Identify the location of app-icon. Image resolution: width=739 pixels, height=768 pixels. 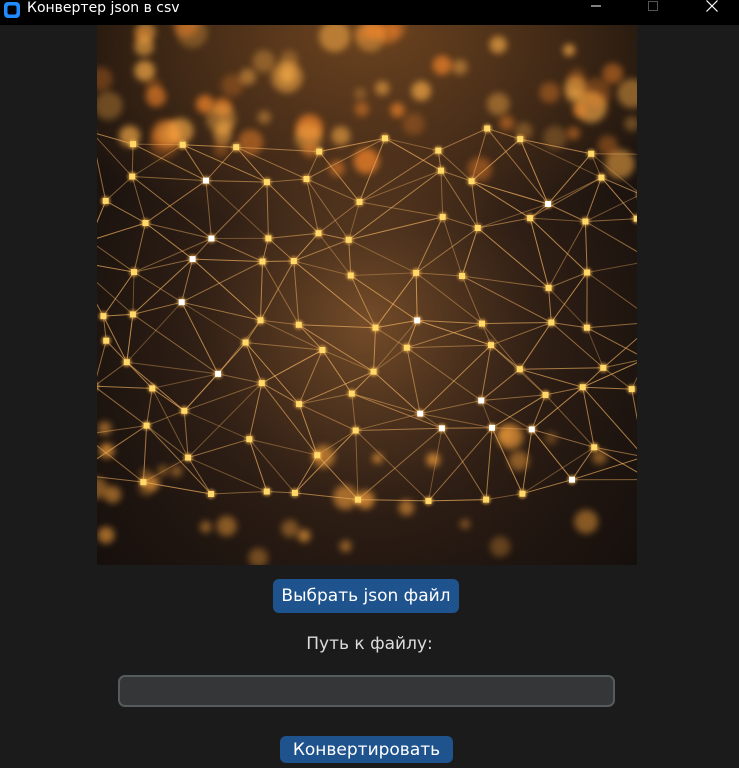
(12, 10).